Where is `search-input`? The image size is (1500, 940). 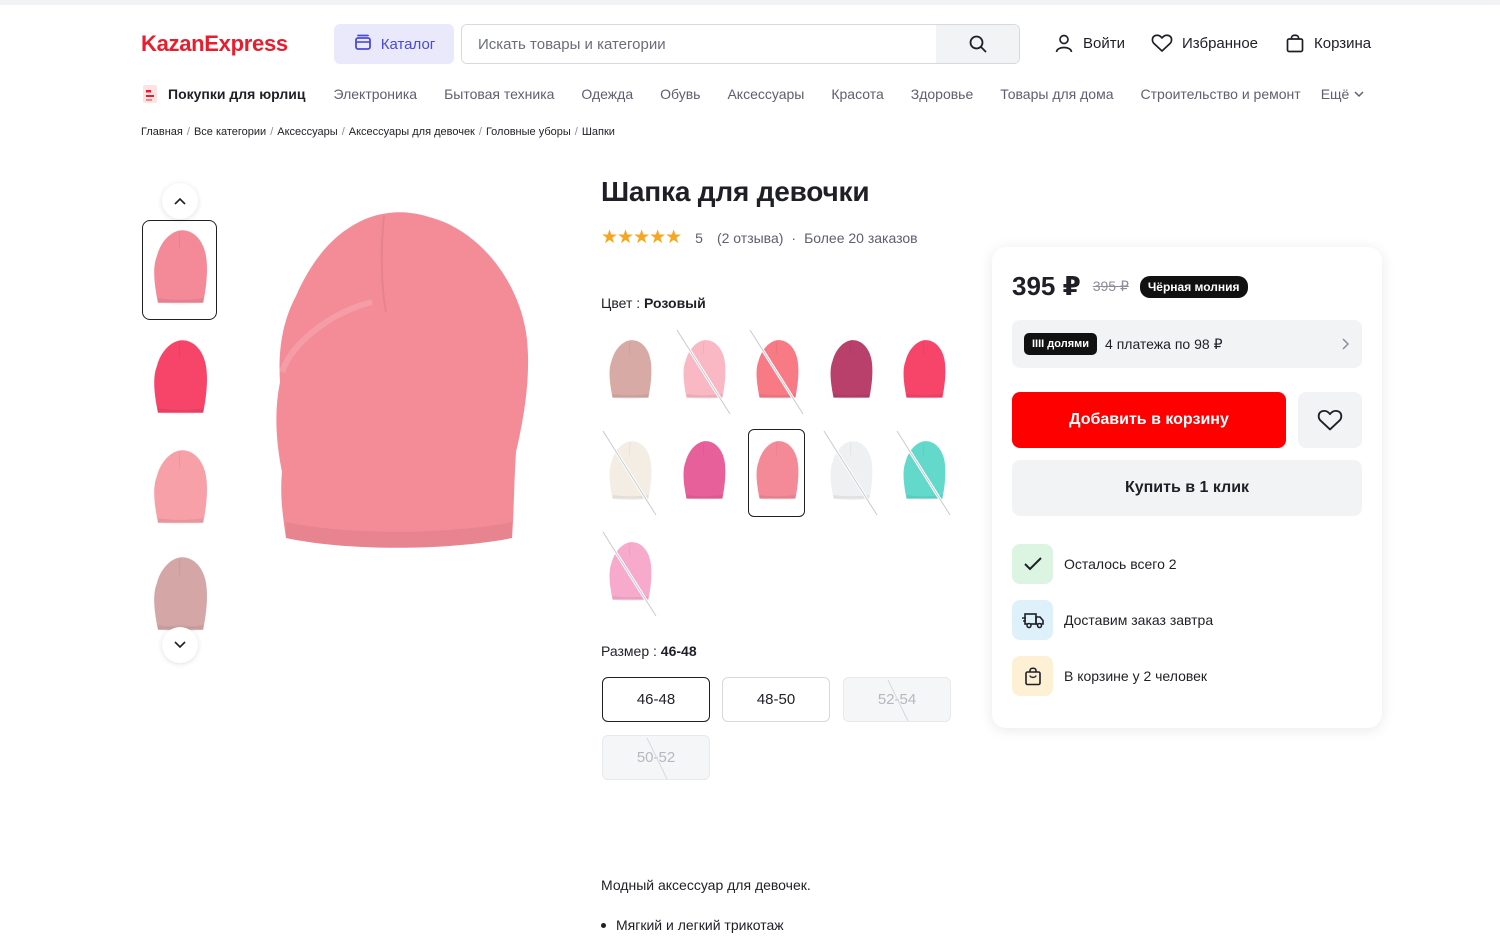 search-input is located at coordinates (699, 44).